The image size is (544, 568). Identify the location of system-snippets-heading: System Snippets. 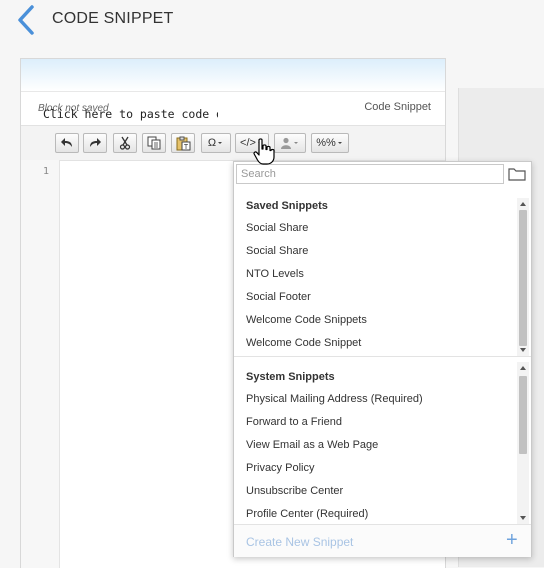
(290, 377).